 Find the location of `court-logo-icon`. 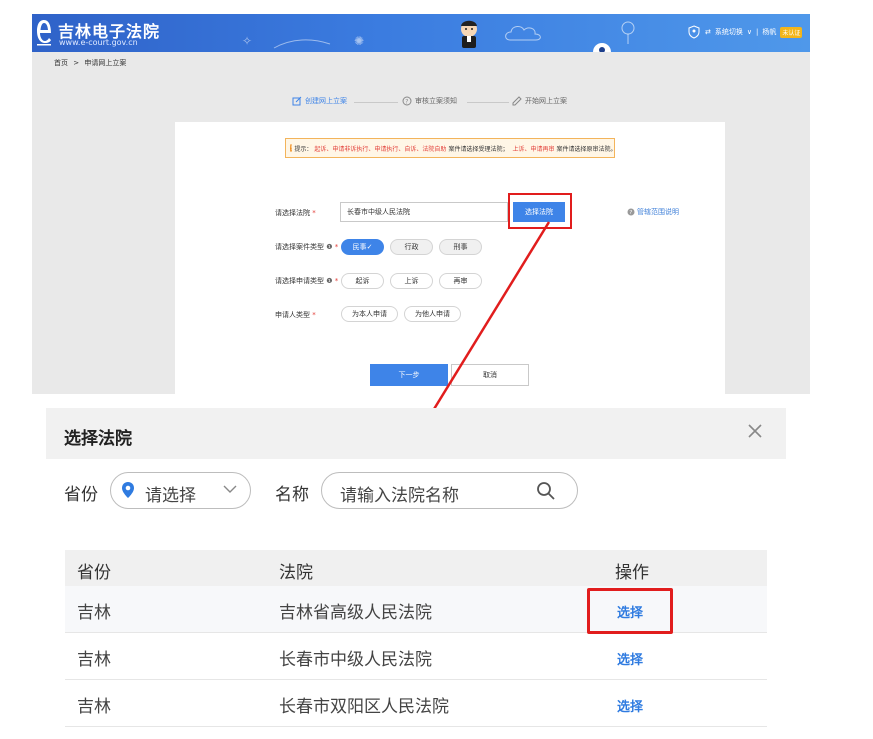

court-logo-icon is located at coordinates (44, 32).